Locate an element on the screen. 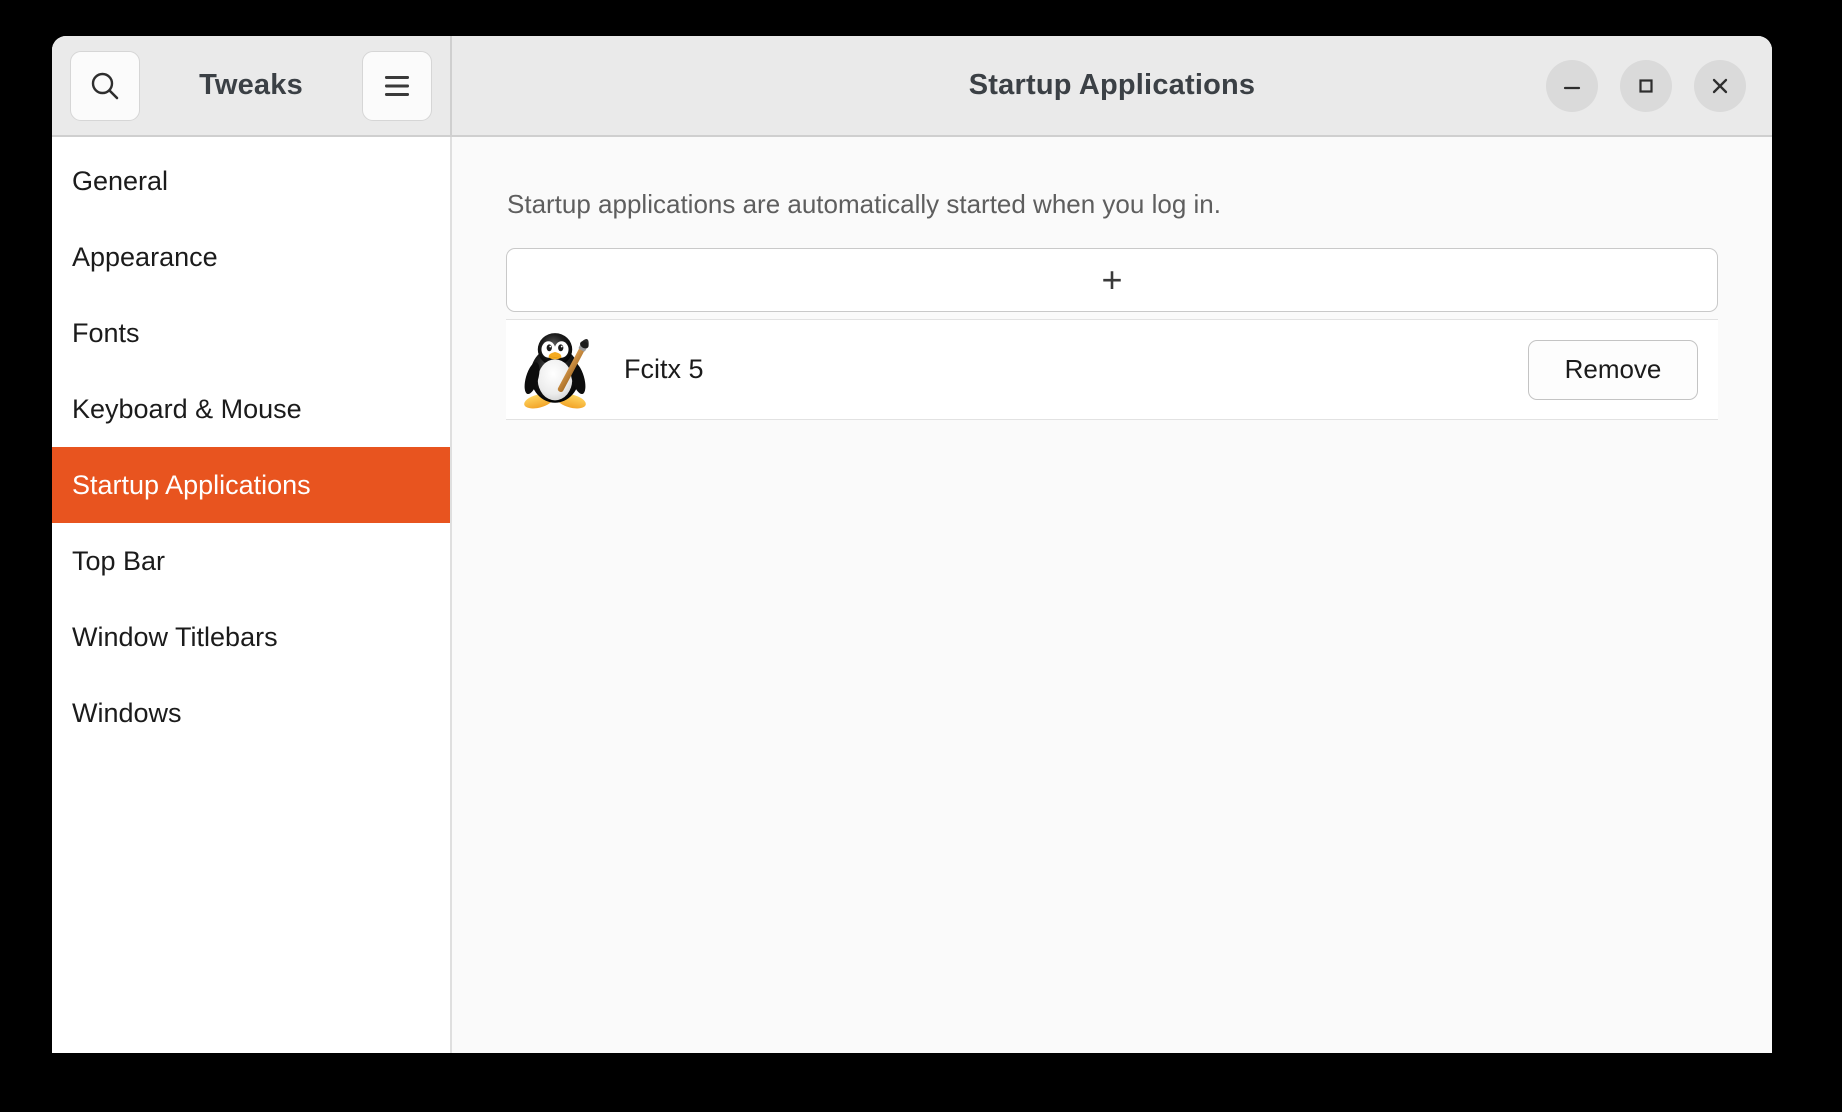 The image size is (1842, 1112). sidebar-item-label: Window Titlebars is located at coordinates (175, 636).